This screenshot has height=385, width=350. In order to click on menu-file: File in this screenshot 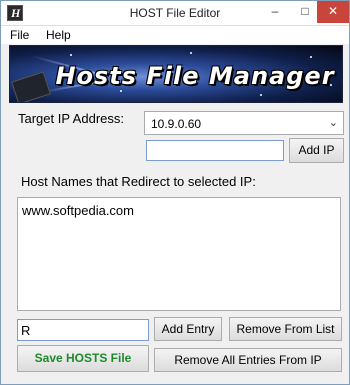, I will do `click(19, 35)`.